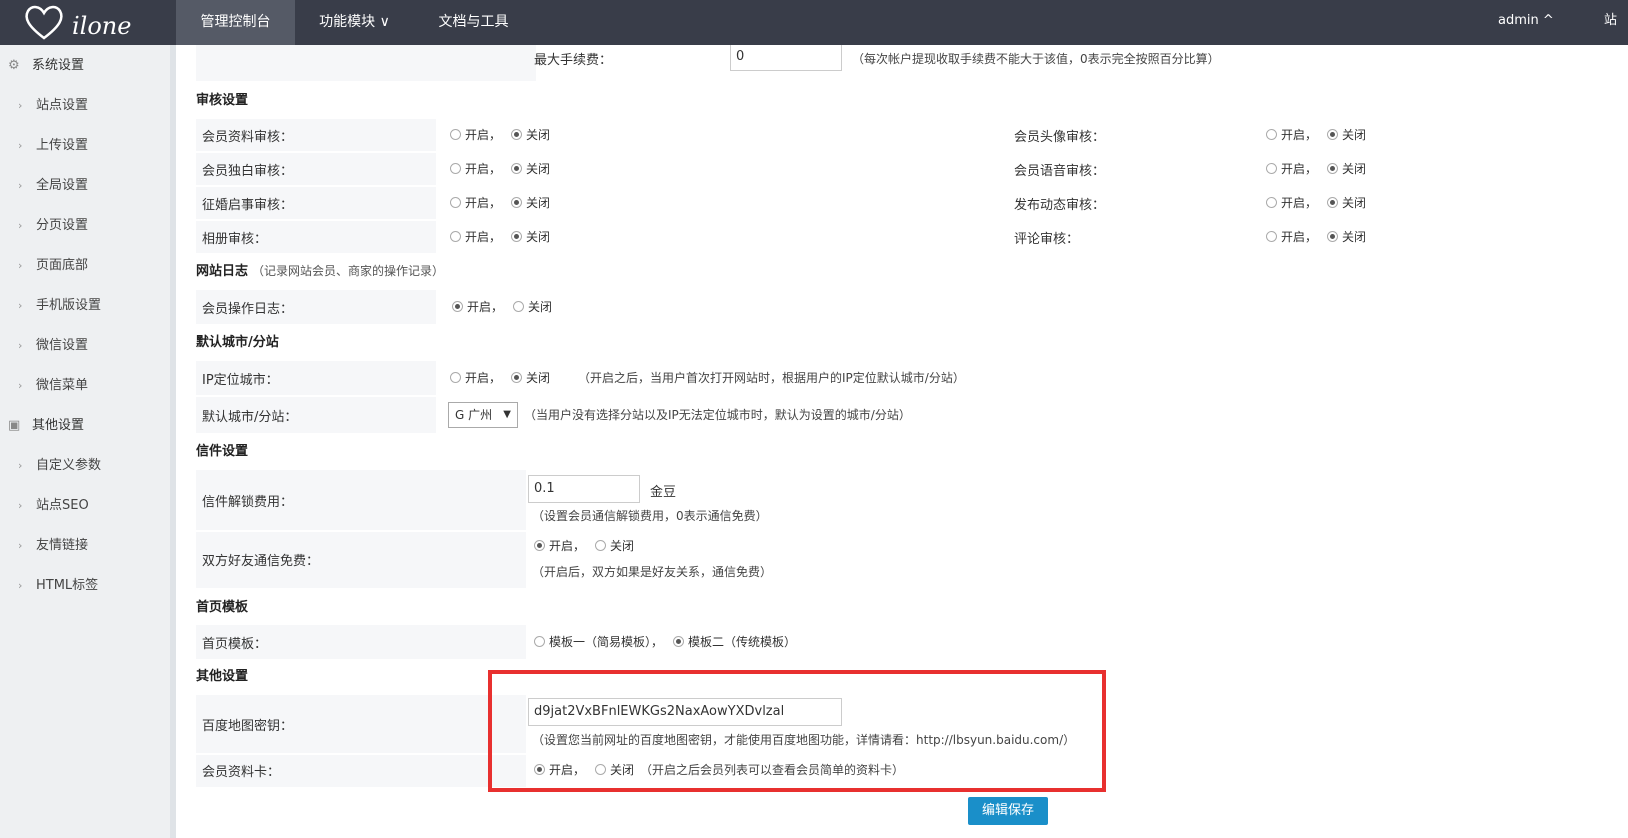 The image size is (1628, 838). I want to click on letter-fee-unit: 金豆, so click(663, 492).